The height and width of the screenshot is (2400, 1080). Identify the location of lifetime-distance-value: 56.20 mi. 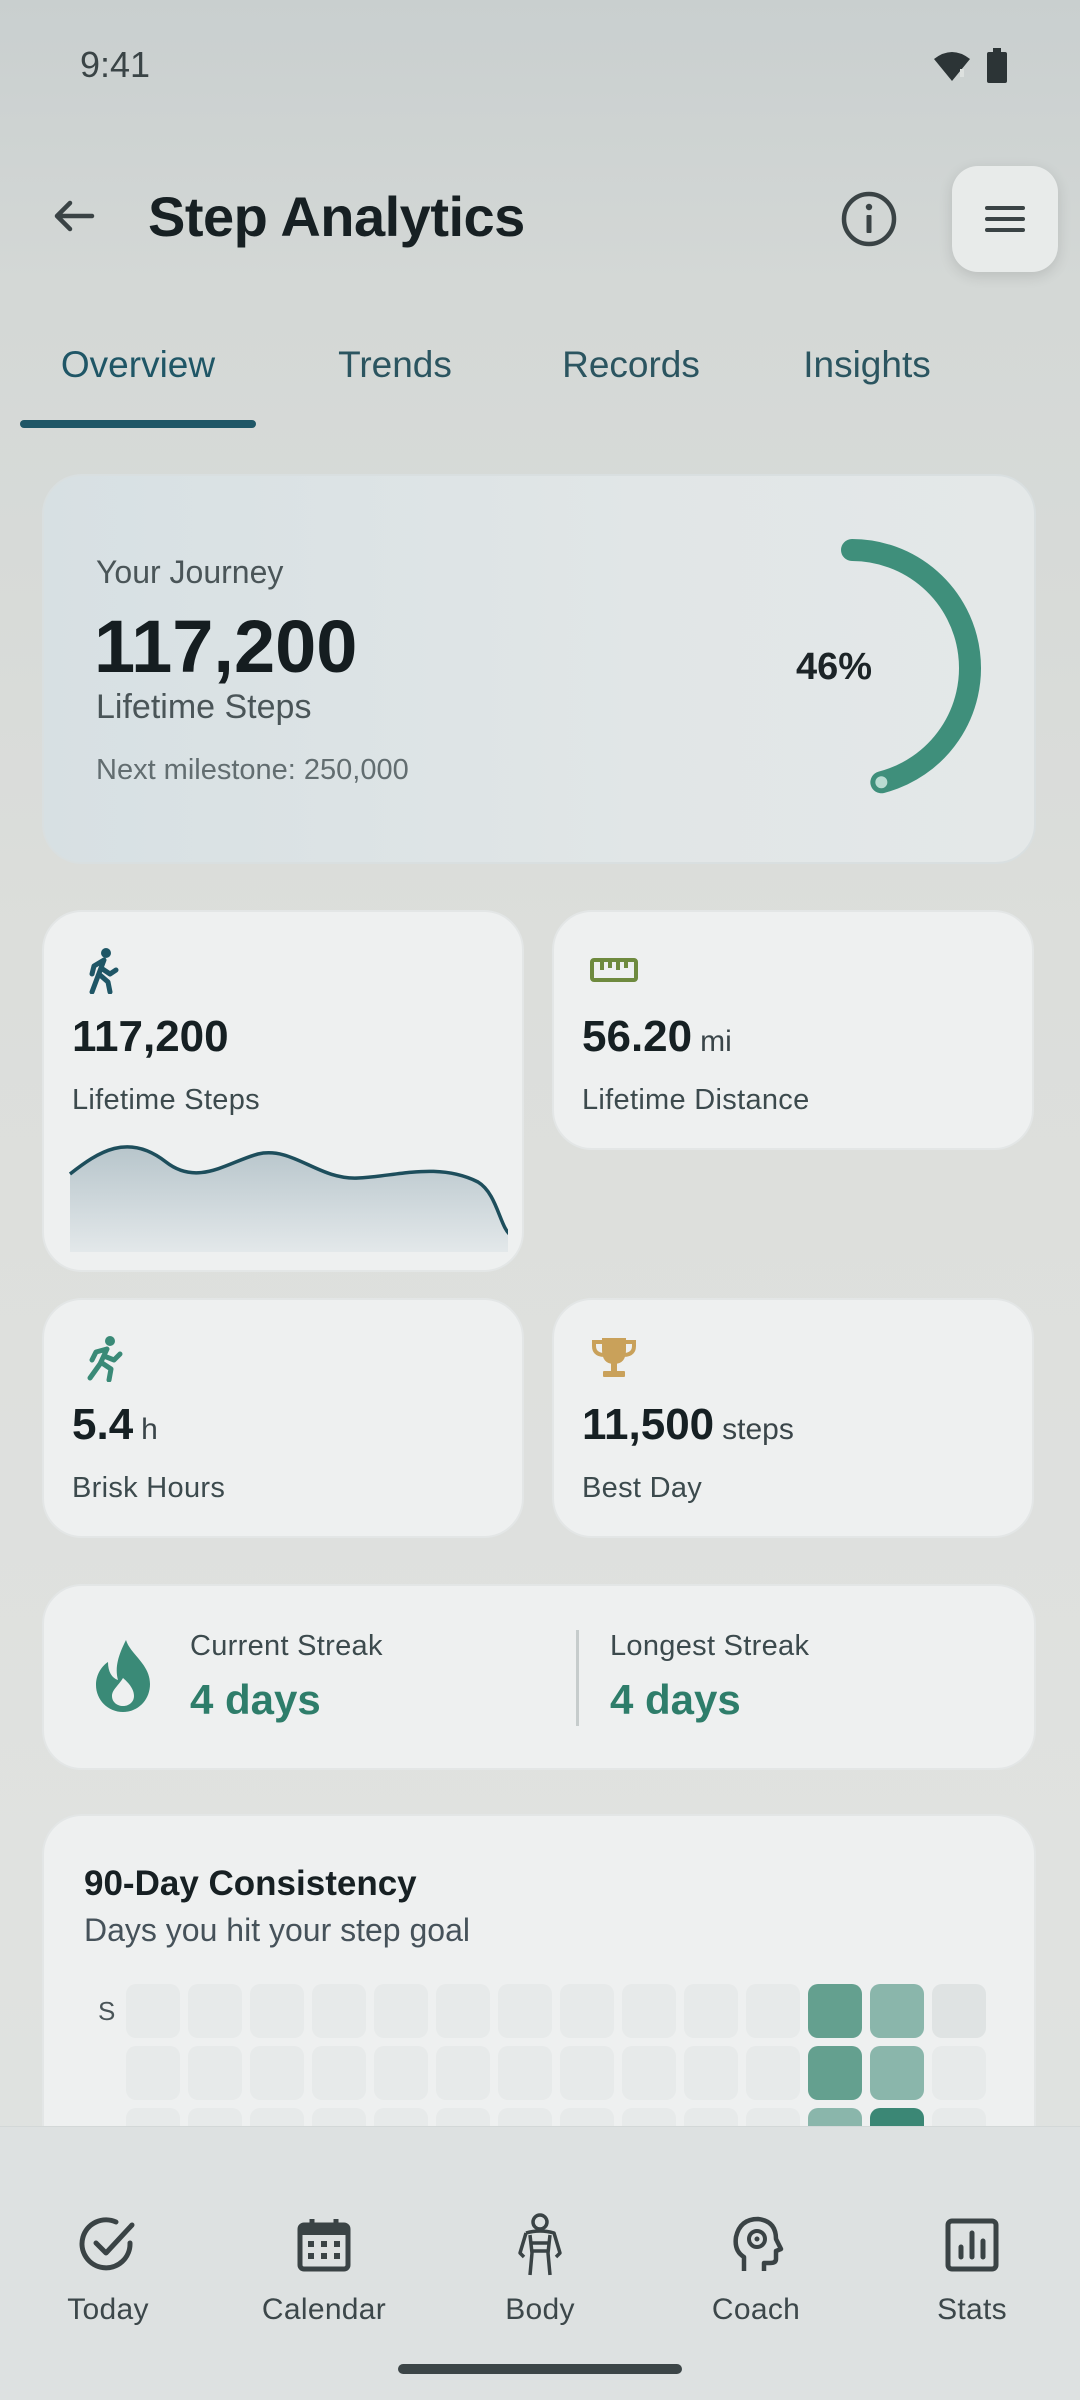
(657, 1036).